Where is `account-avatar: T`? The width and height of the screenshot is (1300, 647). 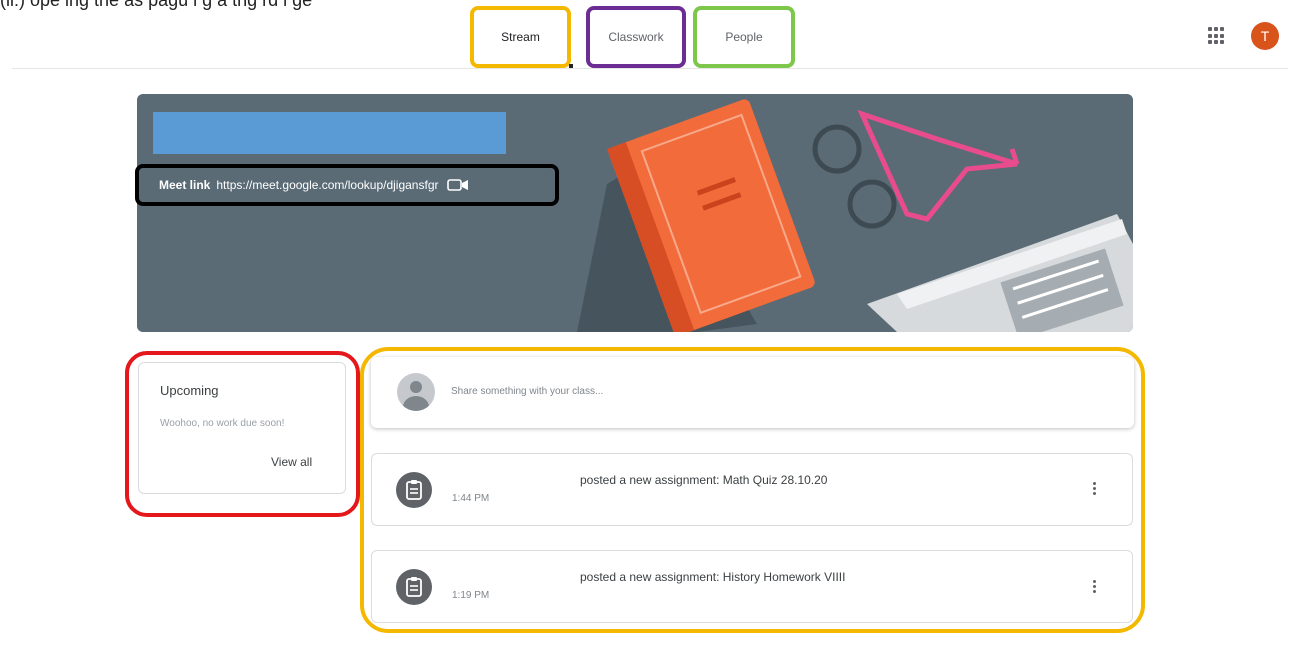 account-avatar: T is located at coordinates (1265, 36).